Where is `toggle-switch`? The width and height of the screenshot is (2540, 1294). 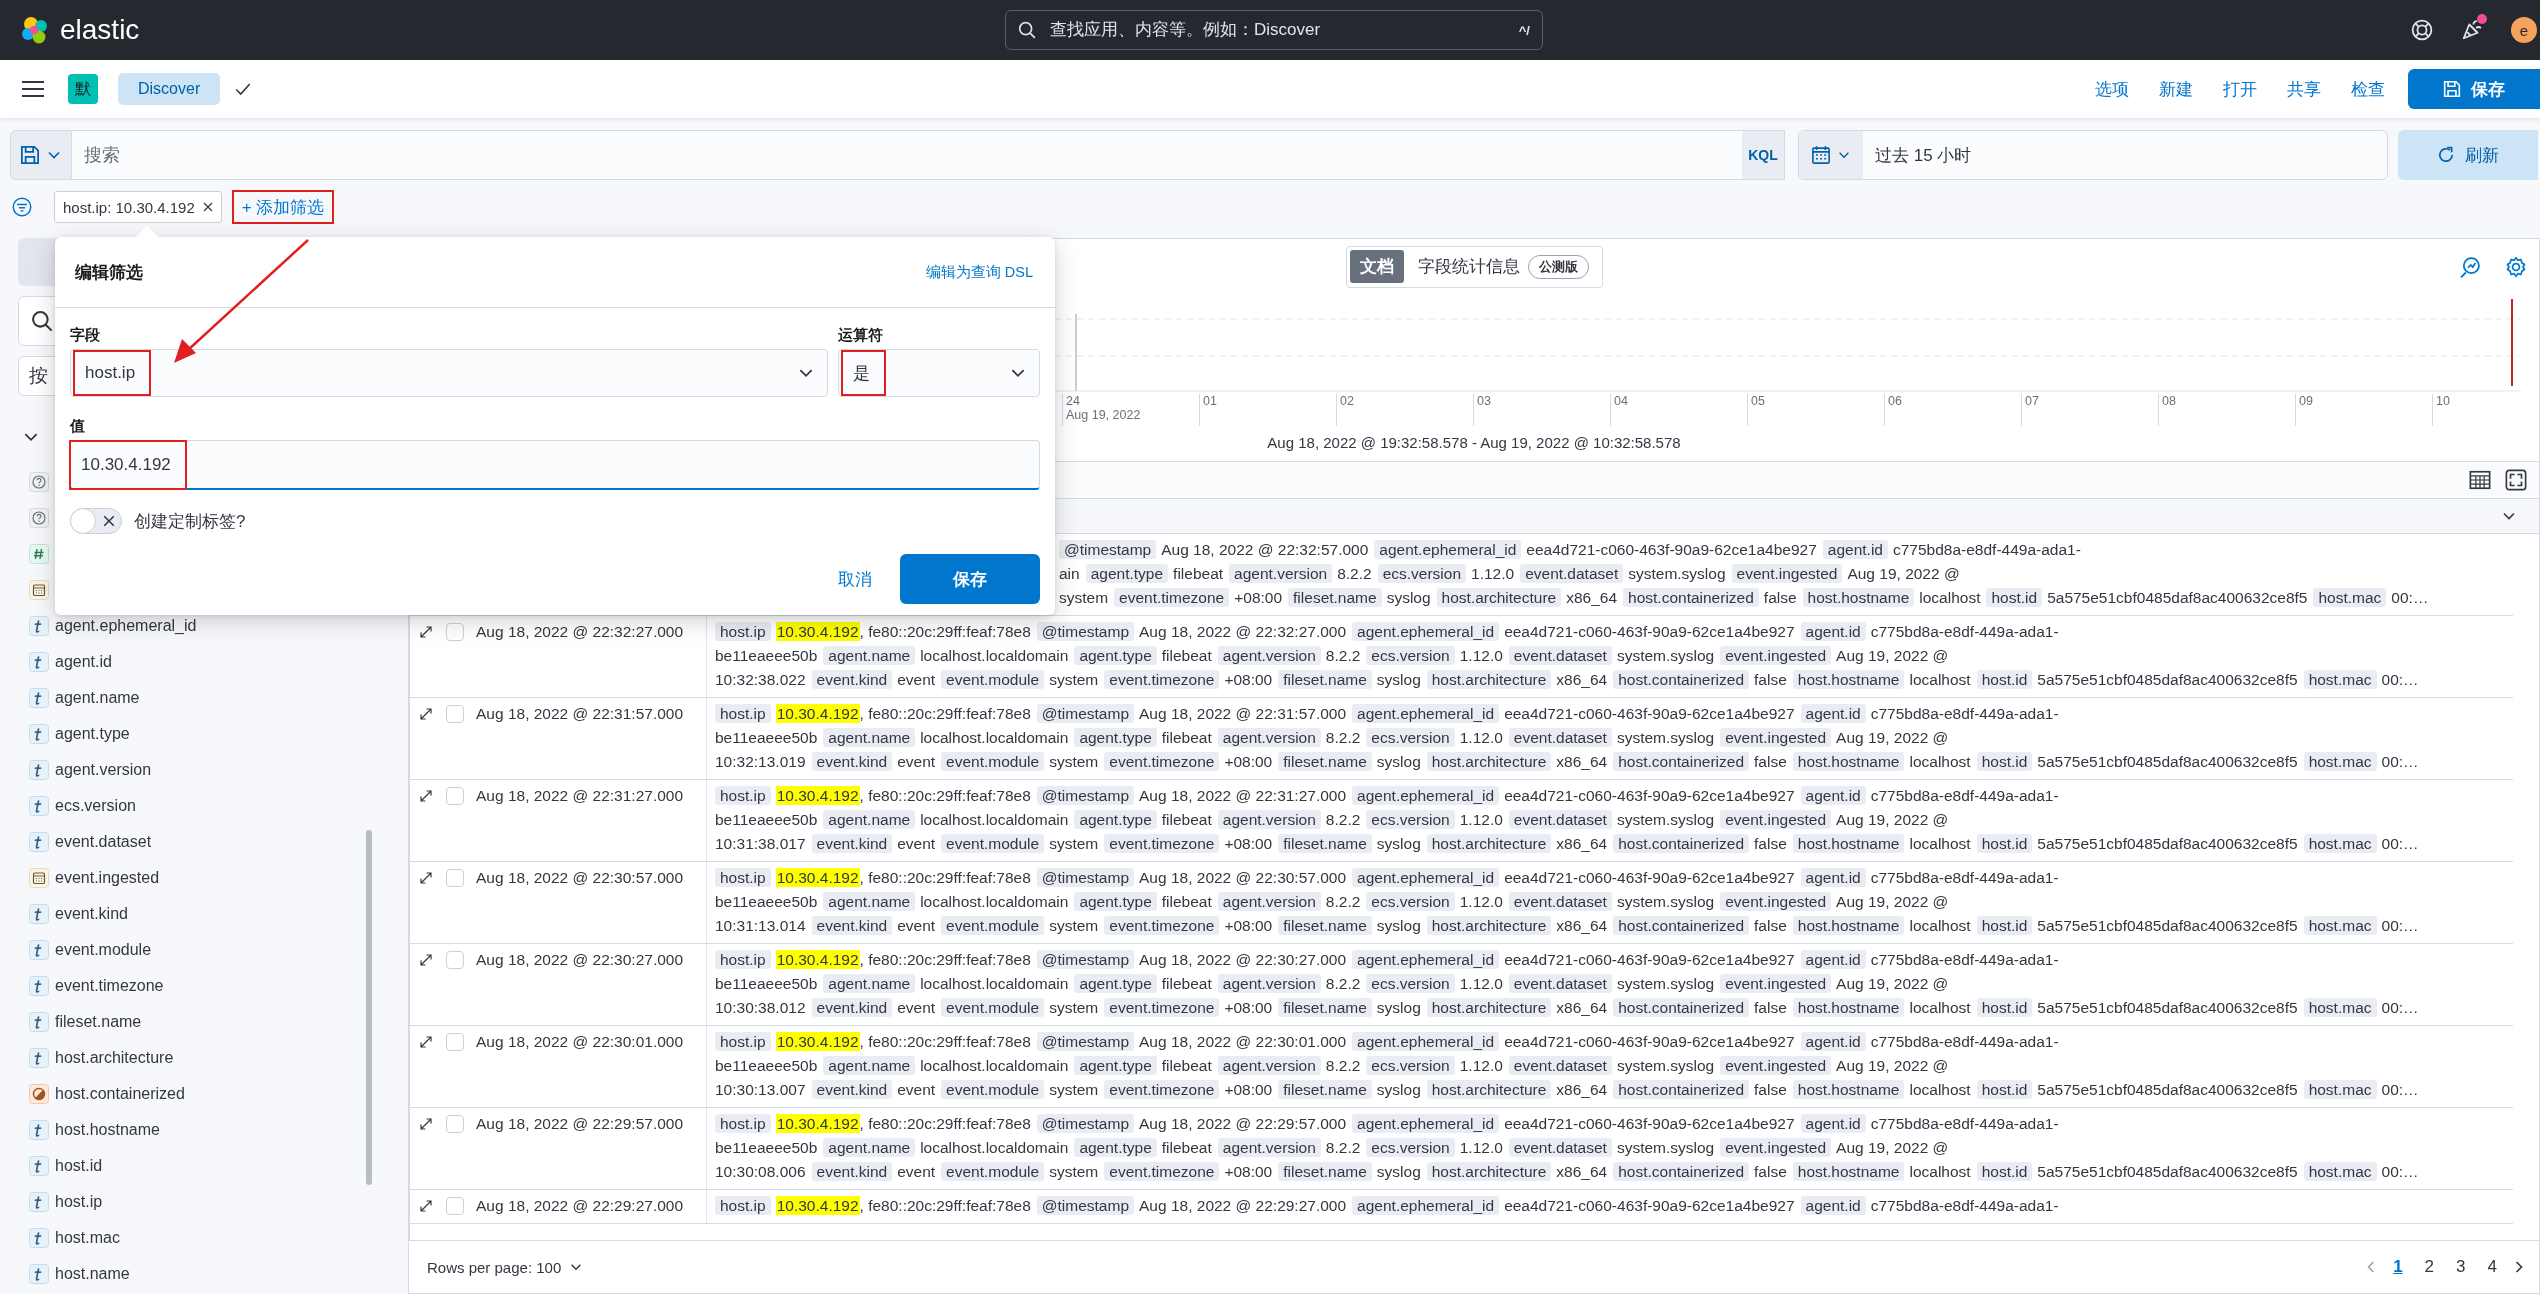 toggle-switch is located at coordinates (96, 521).